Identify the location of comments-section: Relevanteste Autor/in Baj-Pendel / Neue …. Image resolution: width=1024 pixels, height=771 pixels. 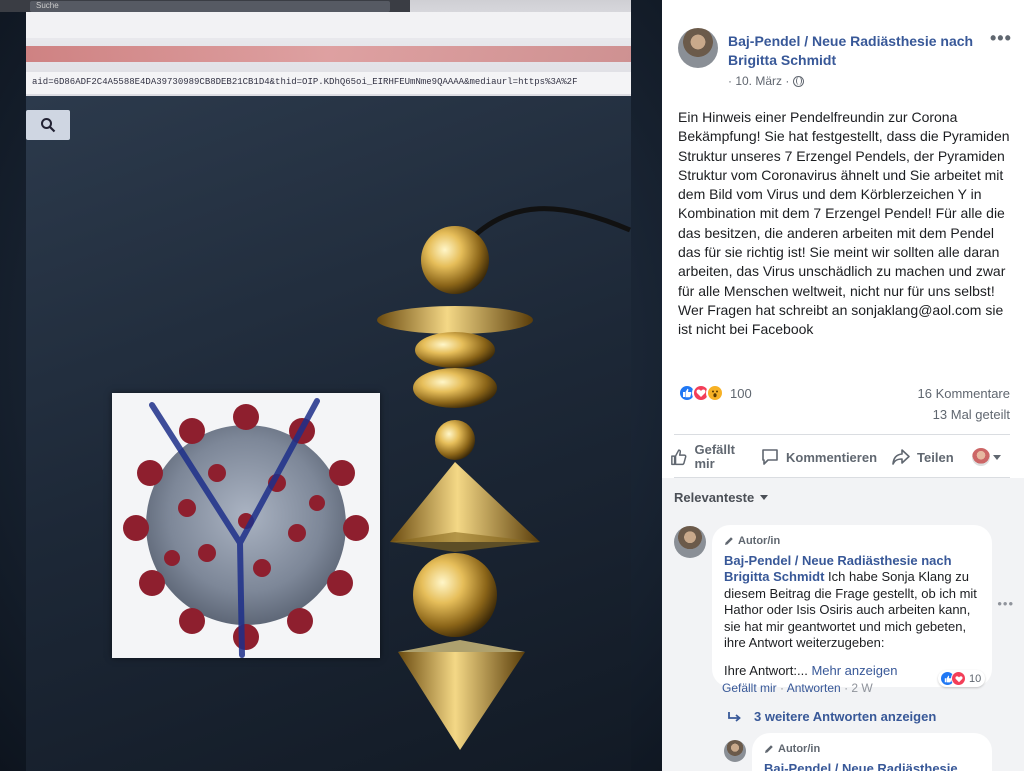
(843, 624).